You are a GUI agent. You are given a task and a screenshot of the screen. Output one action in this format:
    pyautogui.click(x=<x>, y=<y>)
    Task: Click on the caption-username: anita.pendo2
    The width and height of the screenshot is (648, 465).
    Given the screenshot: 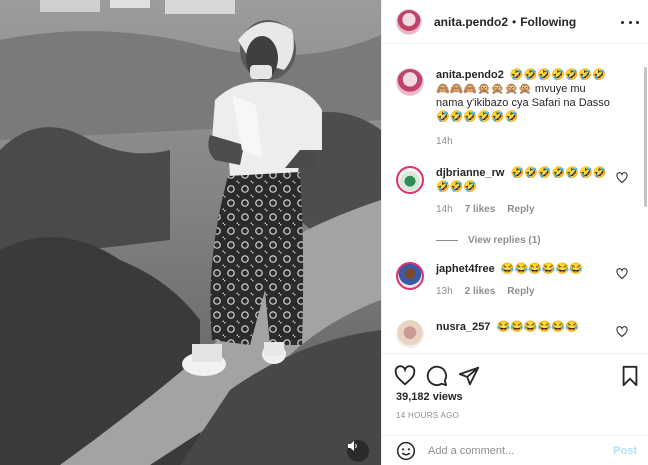 What is the action you would take?
    pyautogui.click(x=470, y=75)
    